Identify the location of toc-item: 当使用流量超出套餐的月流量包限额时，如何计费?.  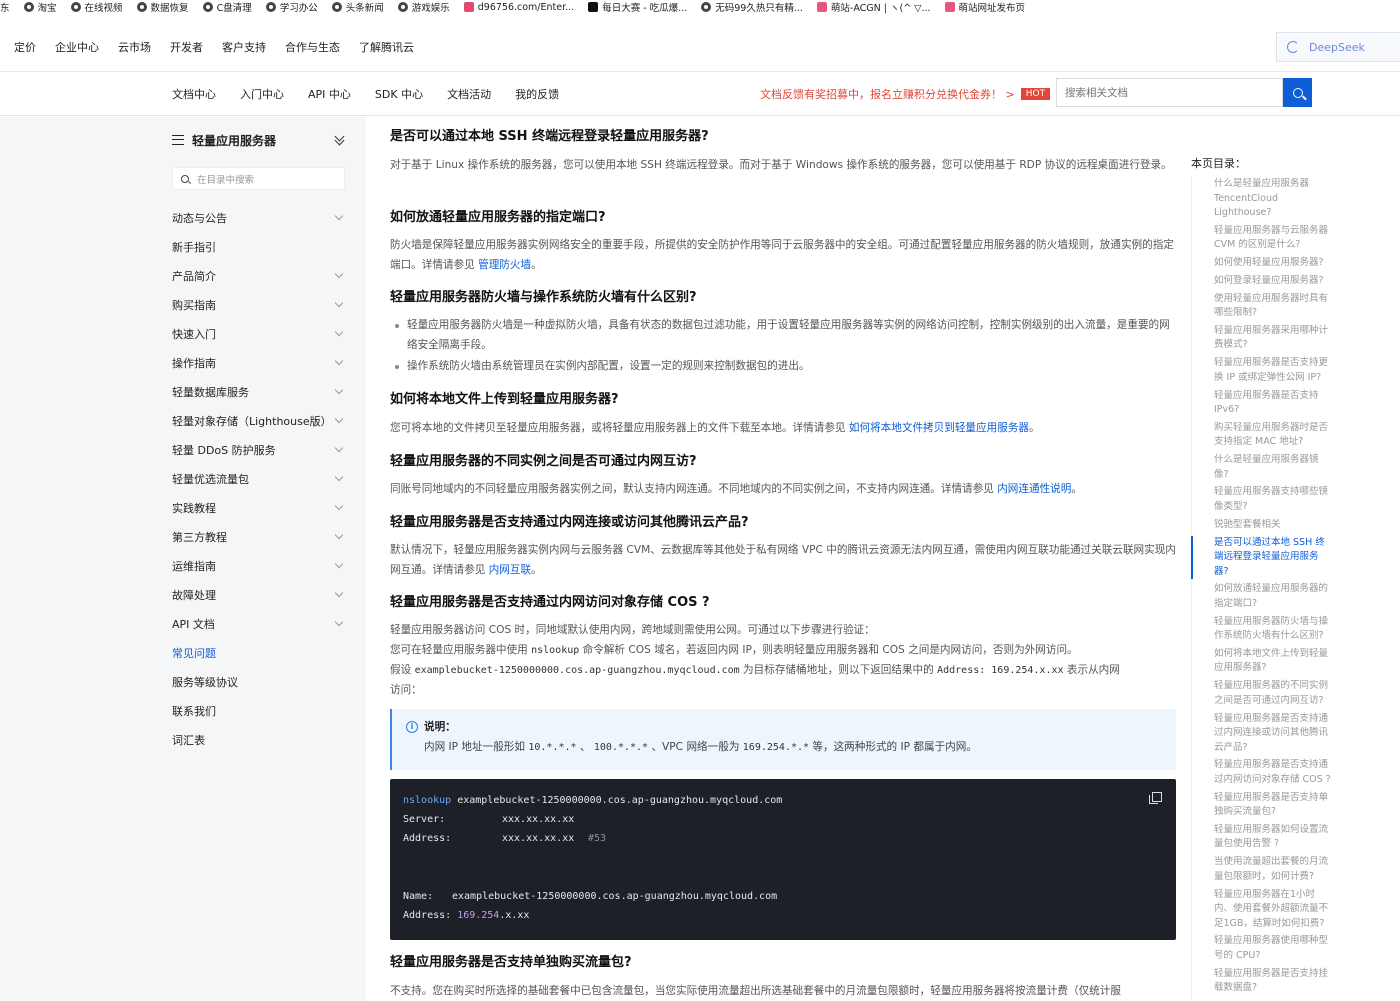
(1261, 869).